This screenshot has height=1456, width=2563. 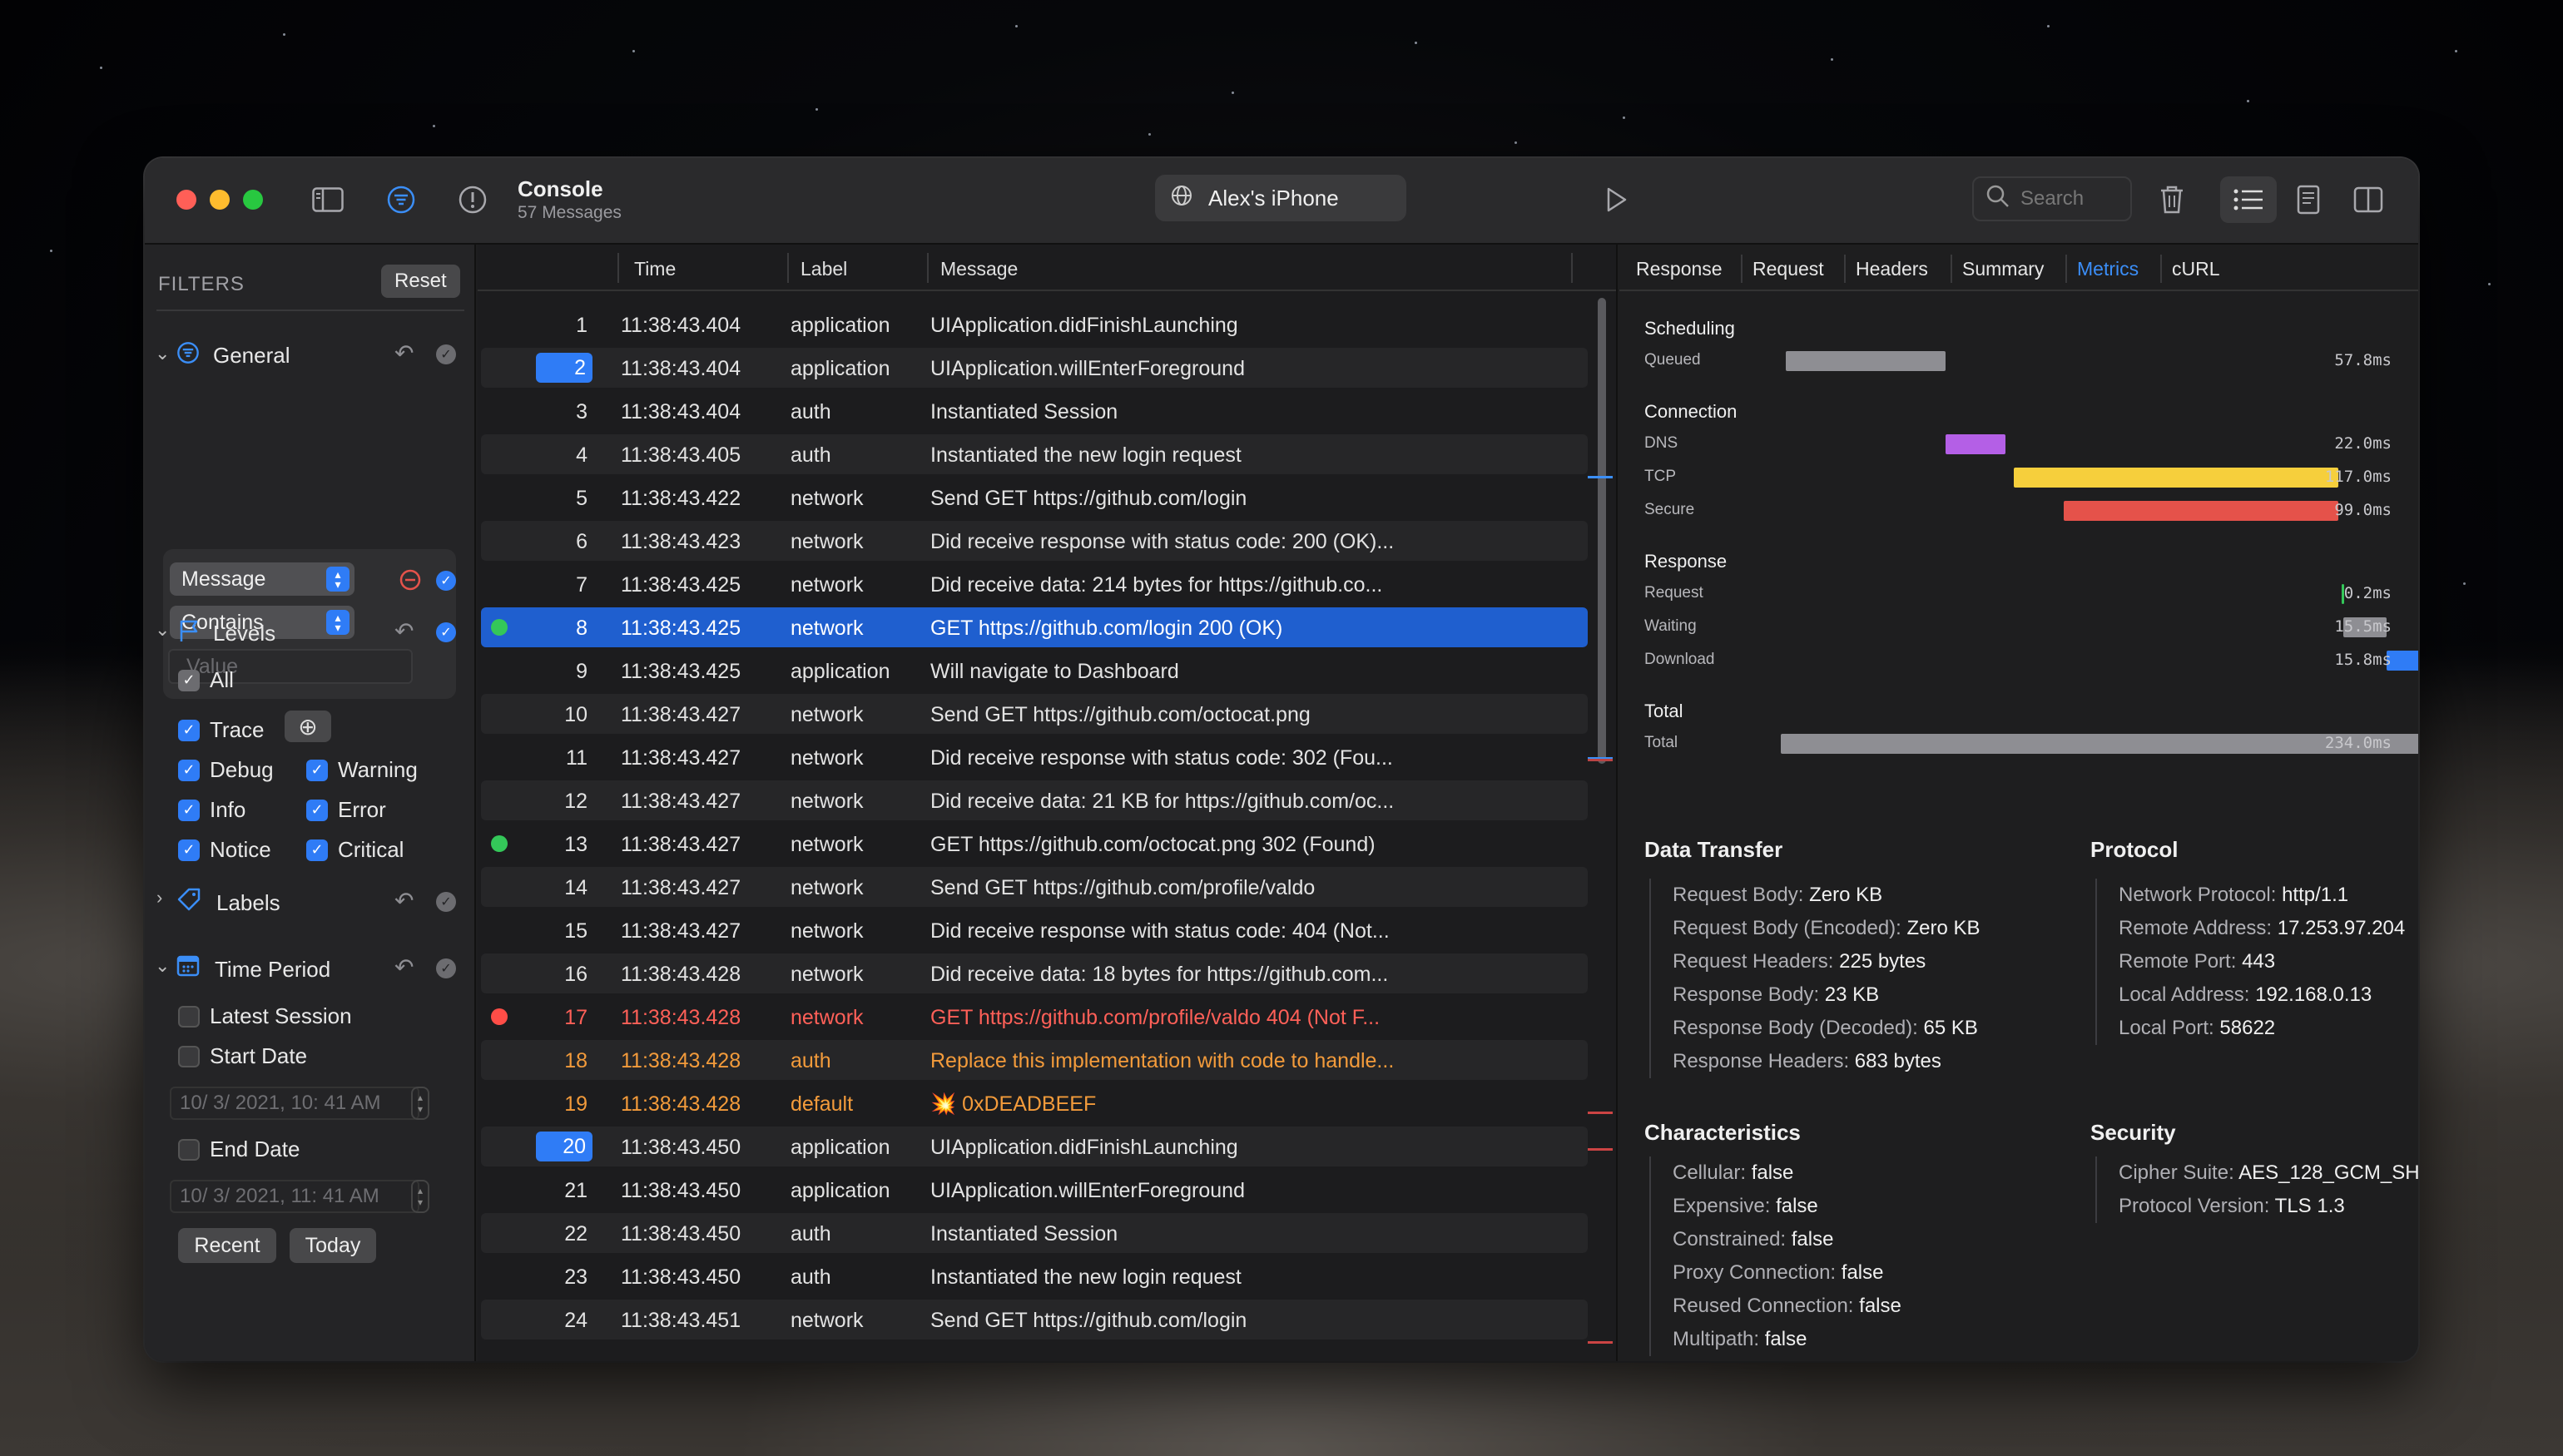 I want to click on column-label: Label, so click(x=824, y=269).